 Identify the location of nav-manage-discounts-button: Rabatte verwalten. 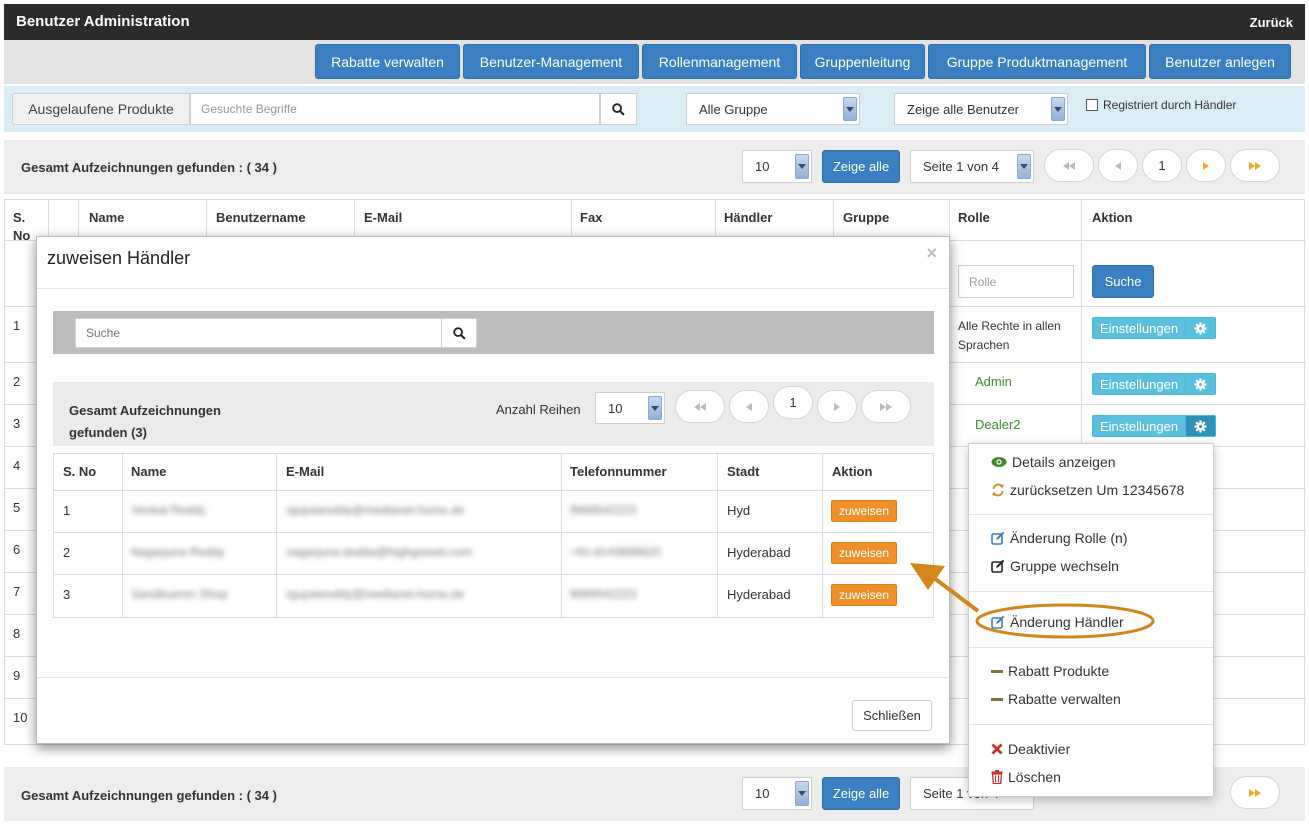
(387, 61).